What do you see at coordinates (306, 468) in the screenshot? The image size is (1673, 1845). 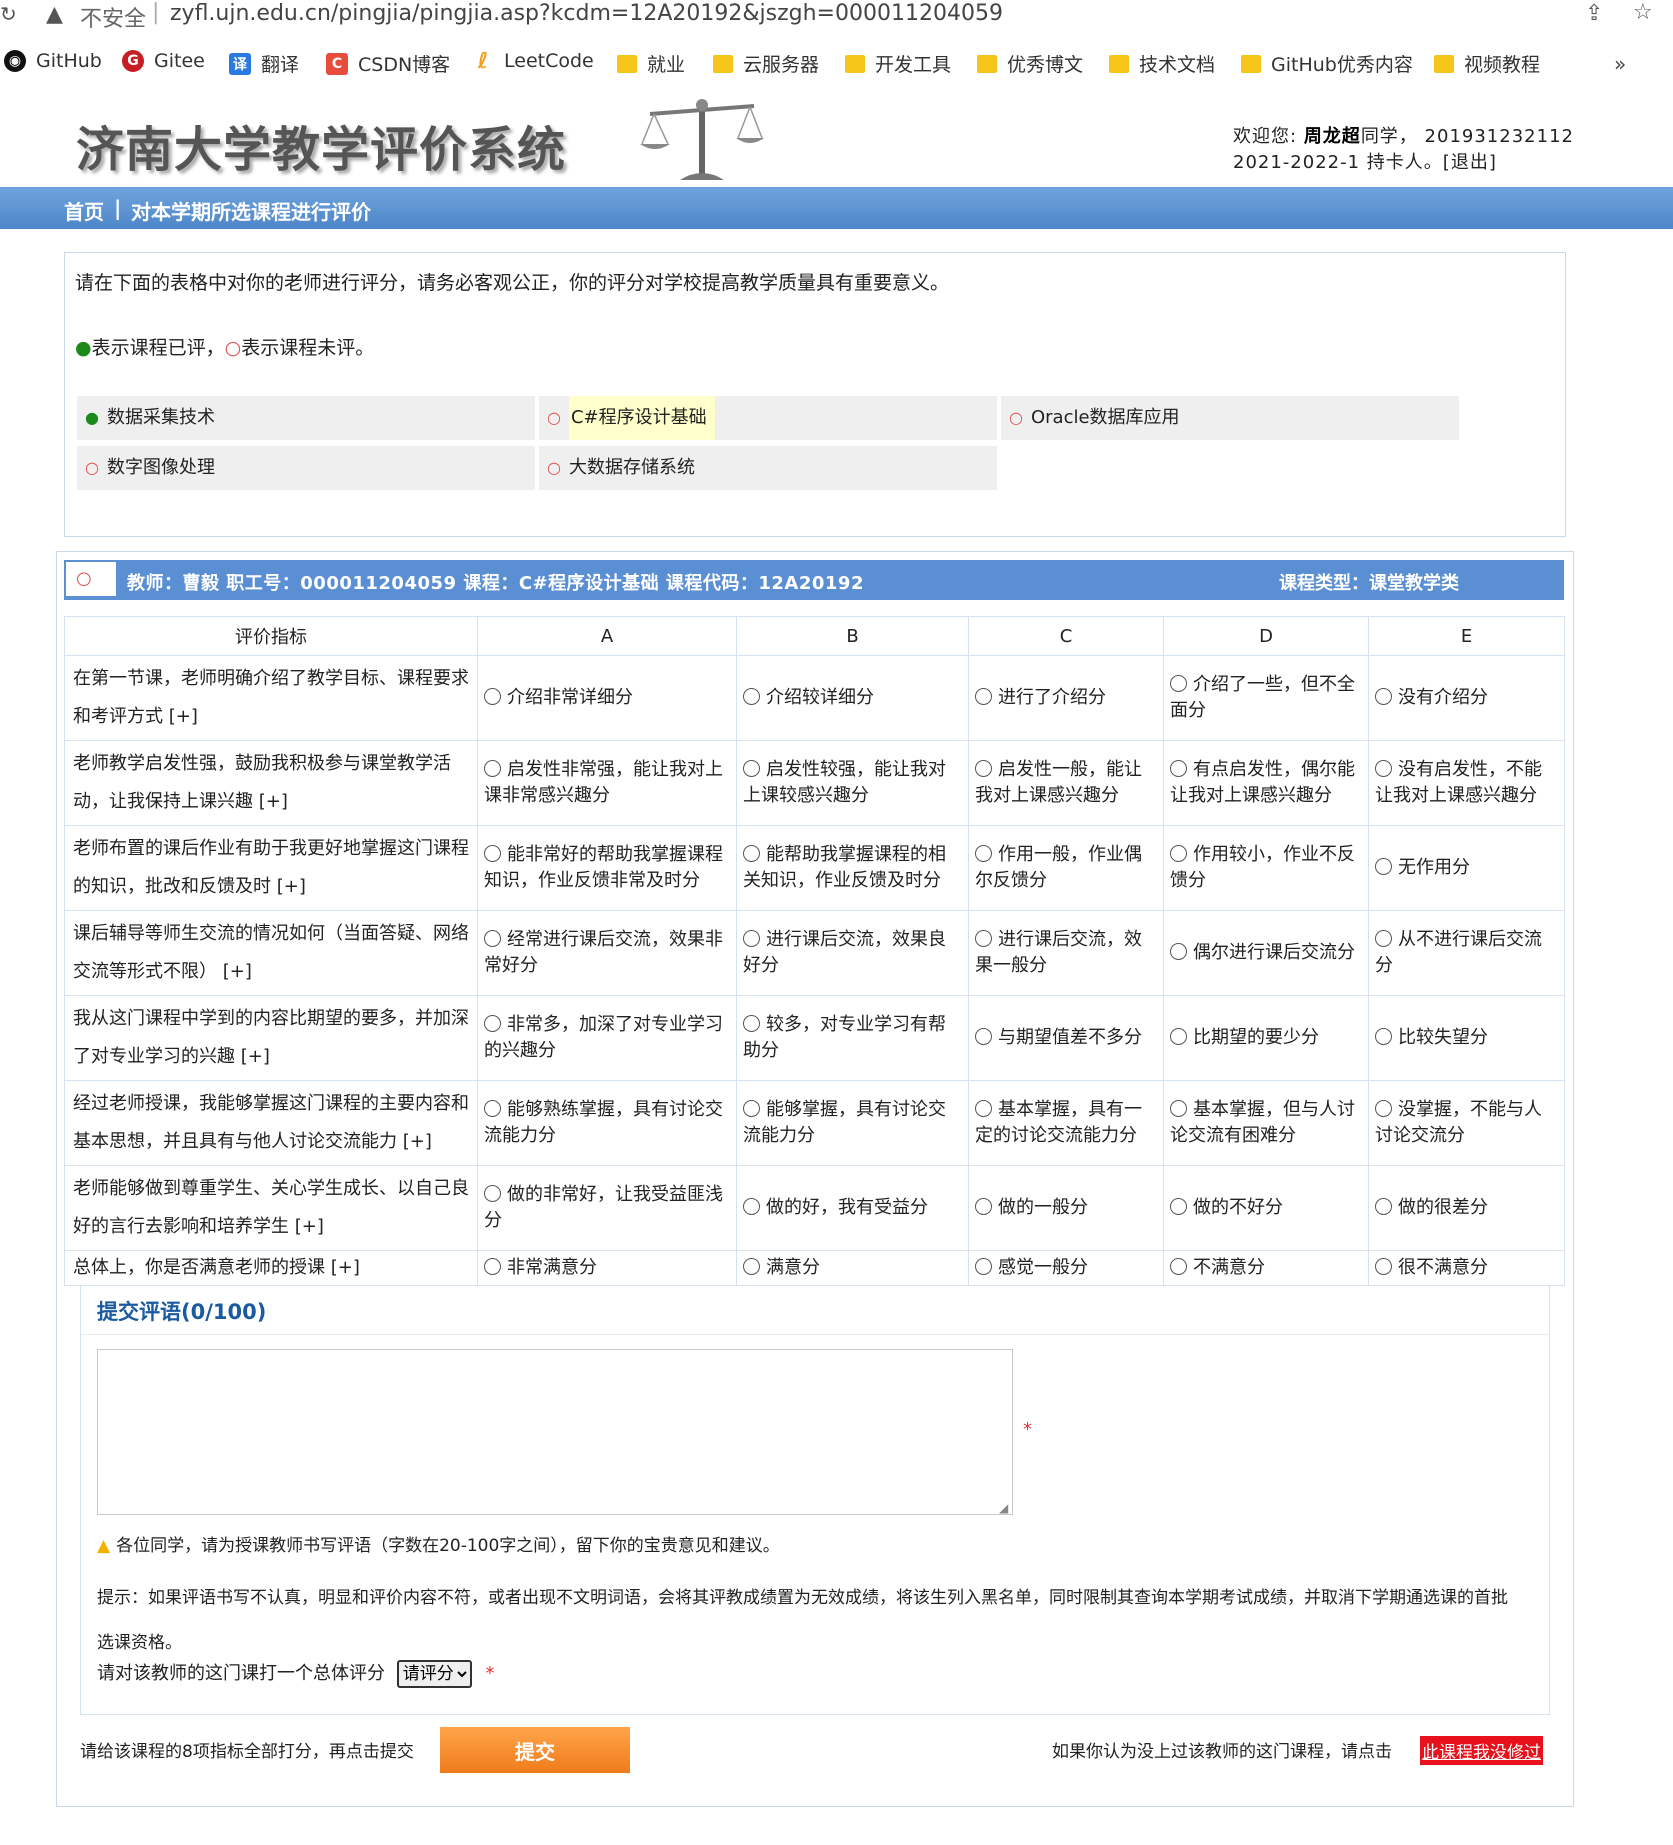 I see `course-item-image-processing: ○ 数字图像处理` at bounding box center [306, 468].